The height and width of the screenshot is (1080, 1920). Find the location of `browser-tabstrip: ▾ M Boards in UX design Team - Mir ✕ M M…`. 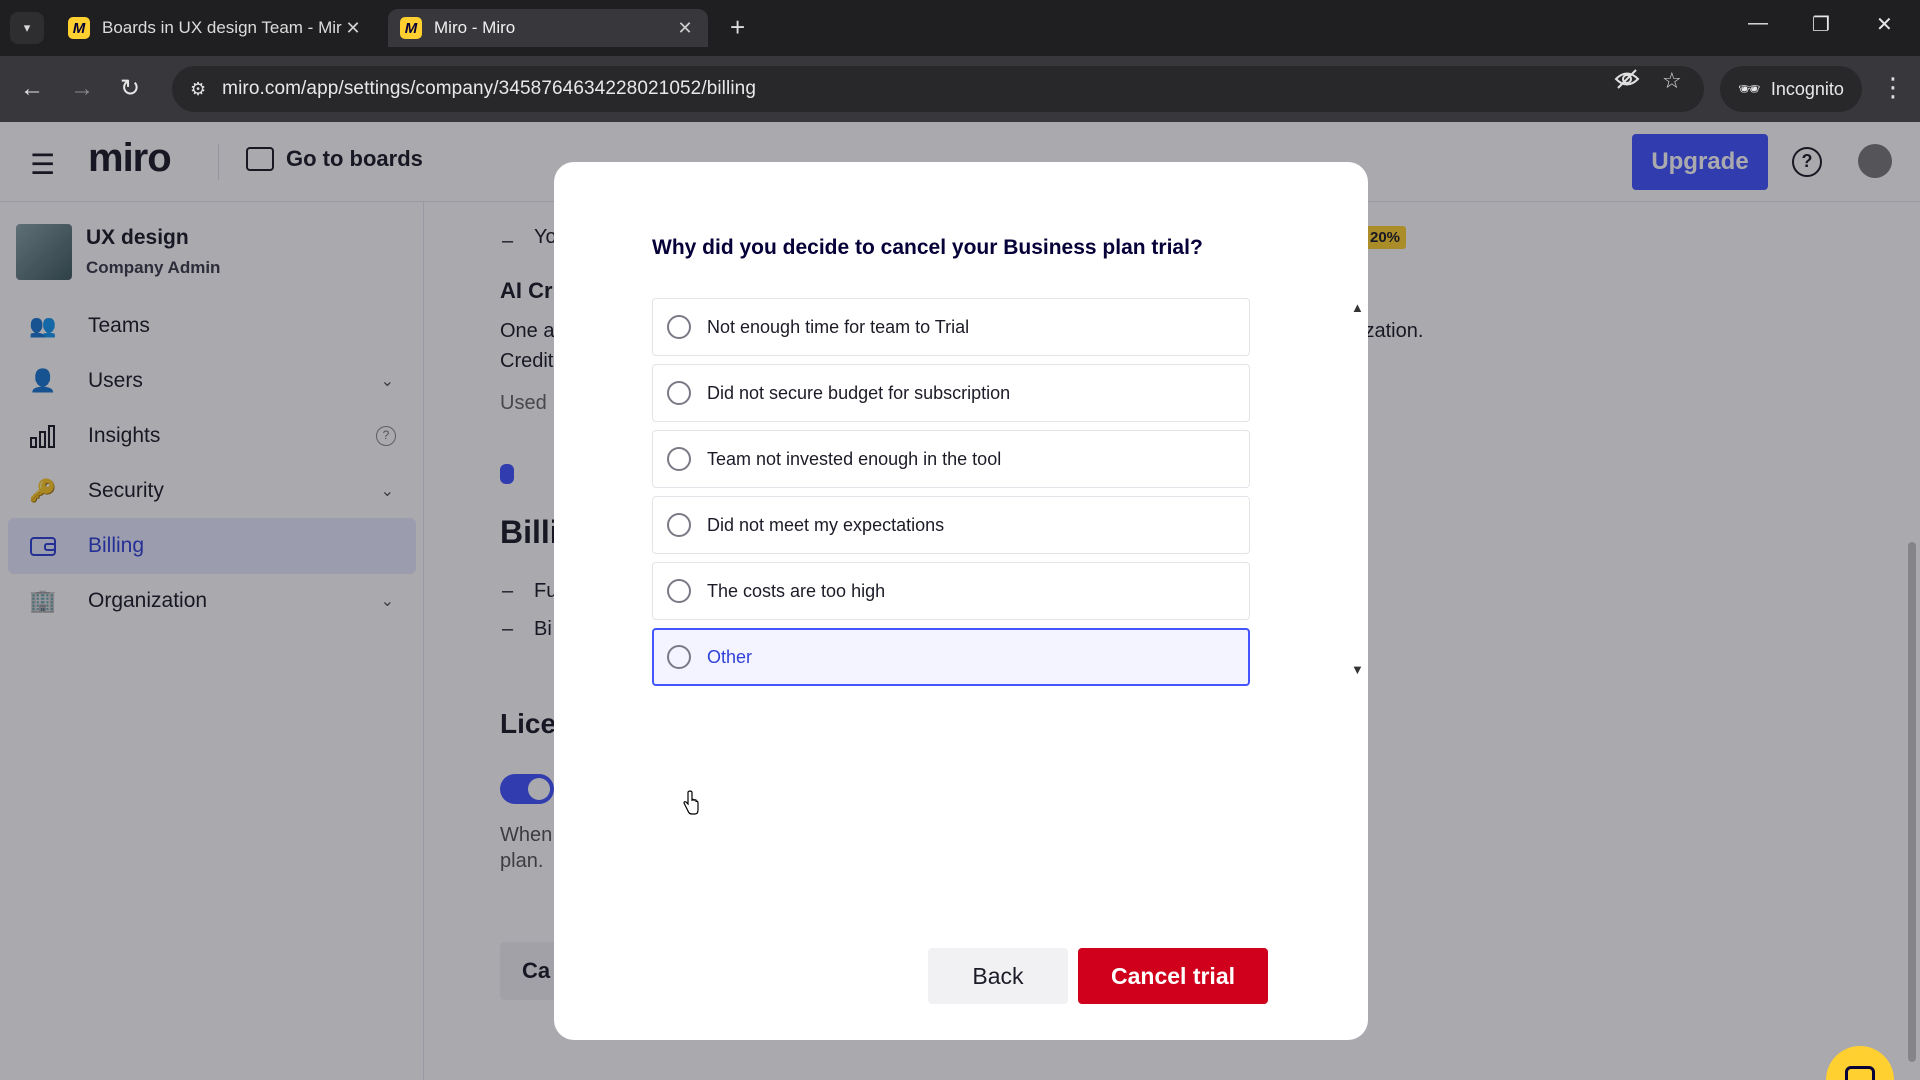

browser-tabstrip: ▾ M Boards in UX design Team - Mir ✕ M M… is located at coordinates (960, 28).